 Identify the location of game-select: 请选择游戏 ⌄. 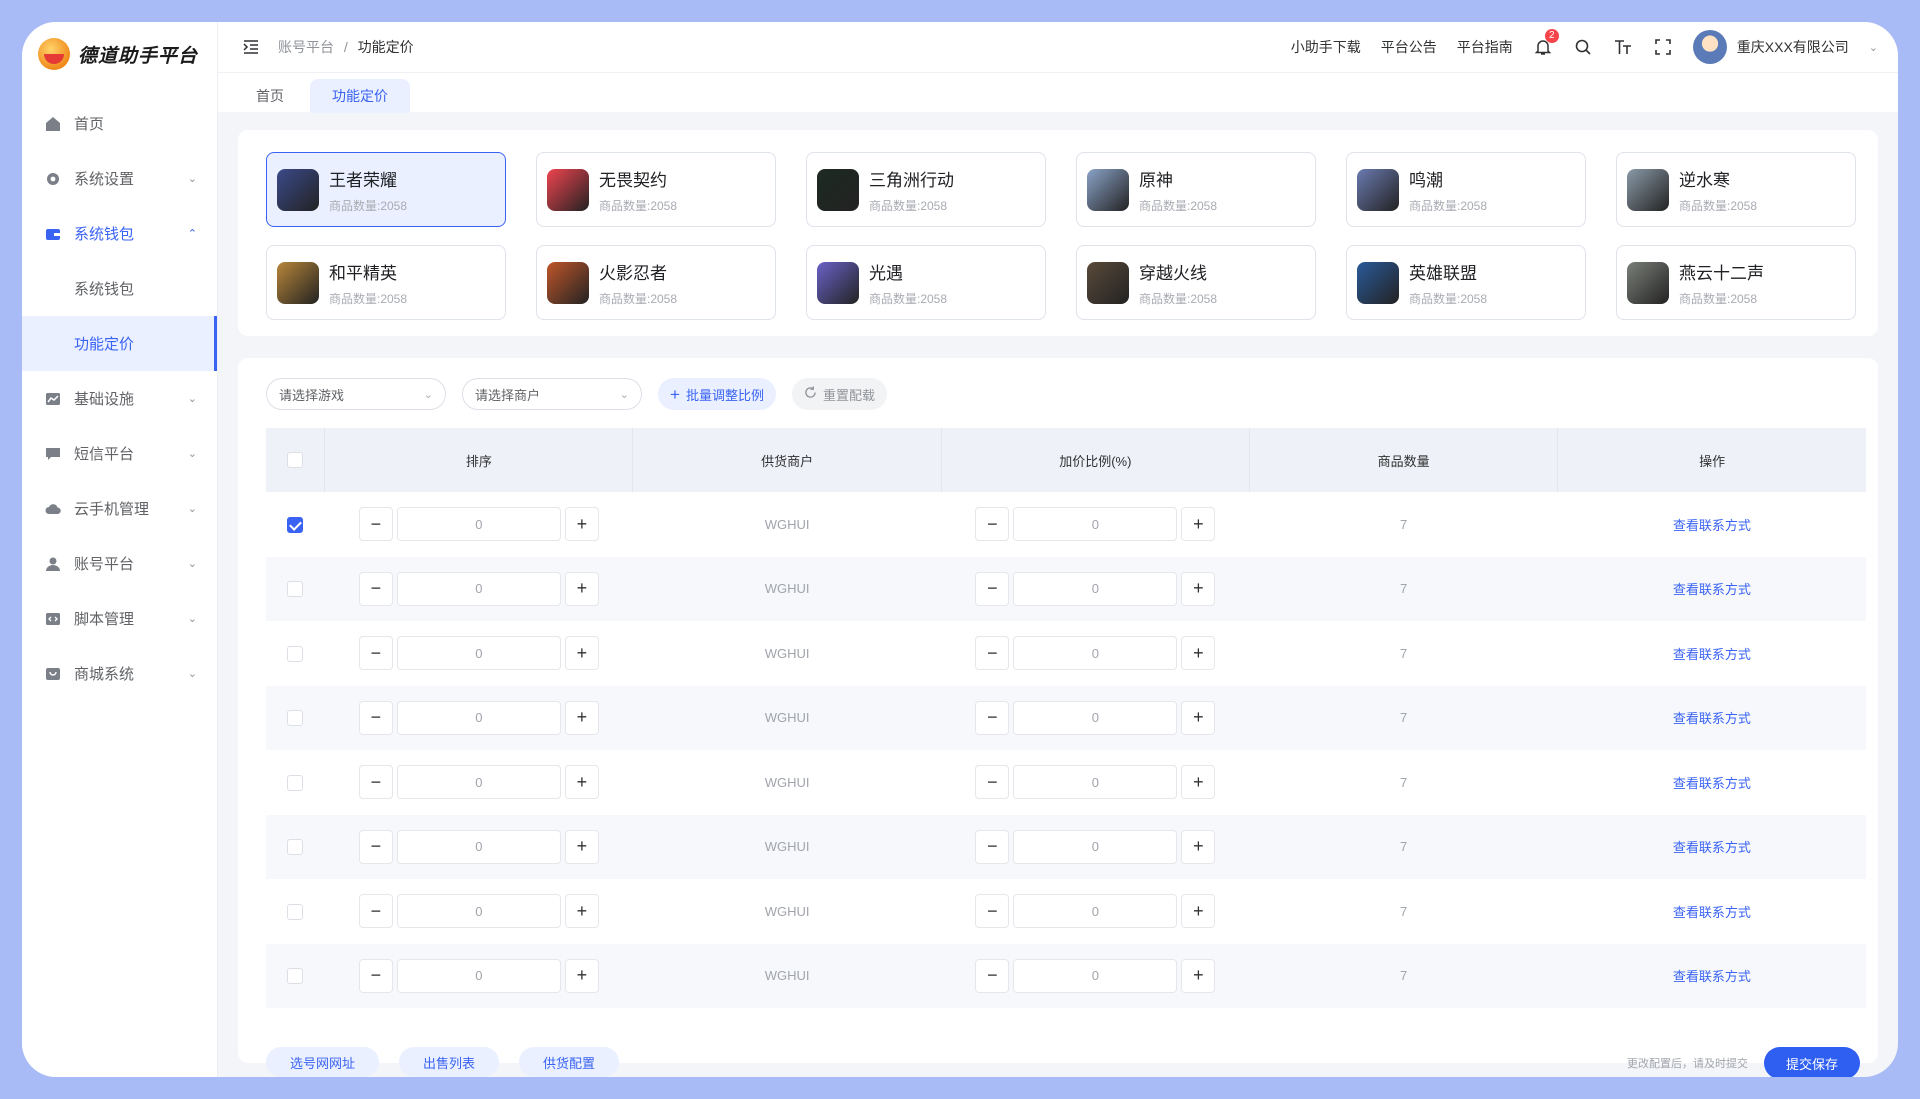
(356, 394).